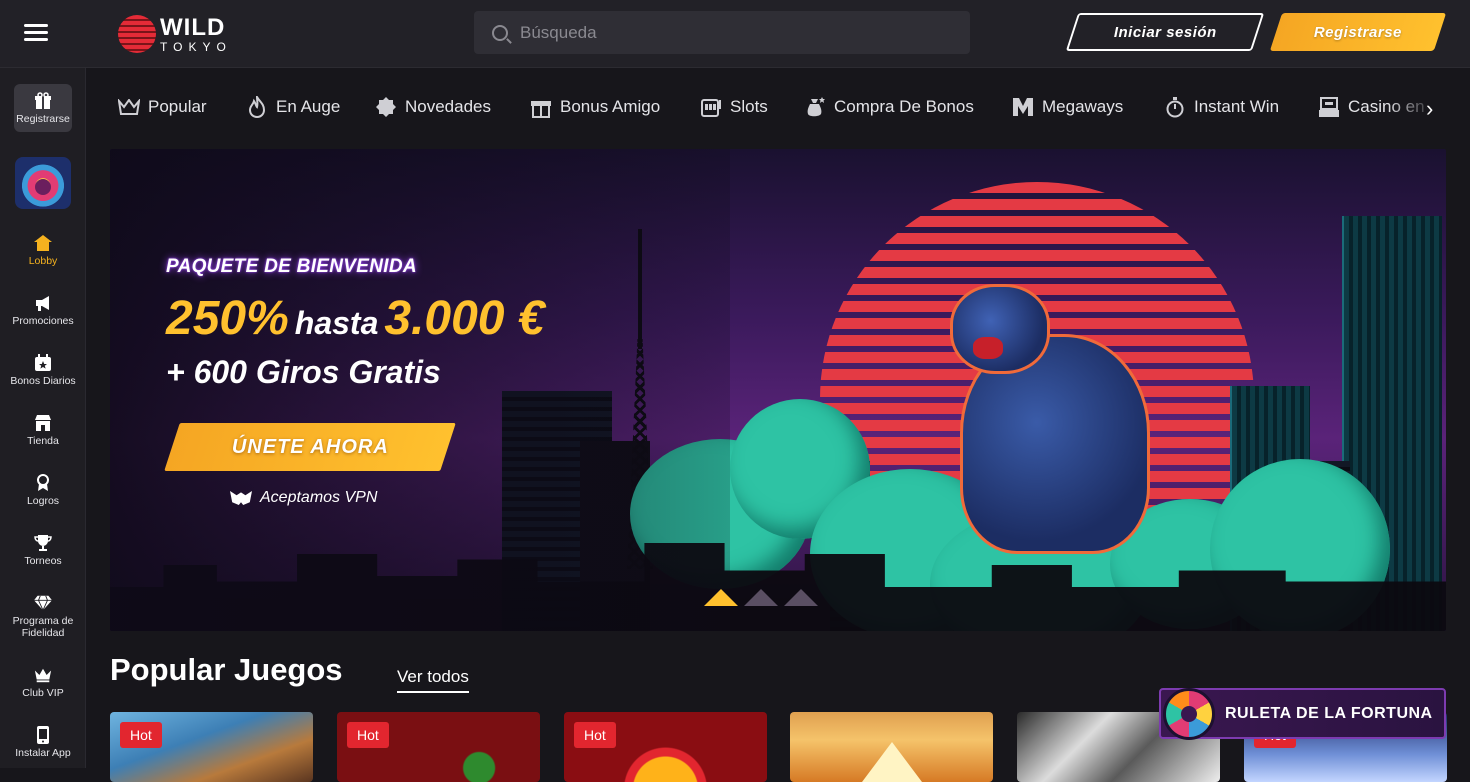  What do you see at coordinates (137, 34) in the screenshot?
I see `logo-sun-icon` at bounding box center [137, 34].